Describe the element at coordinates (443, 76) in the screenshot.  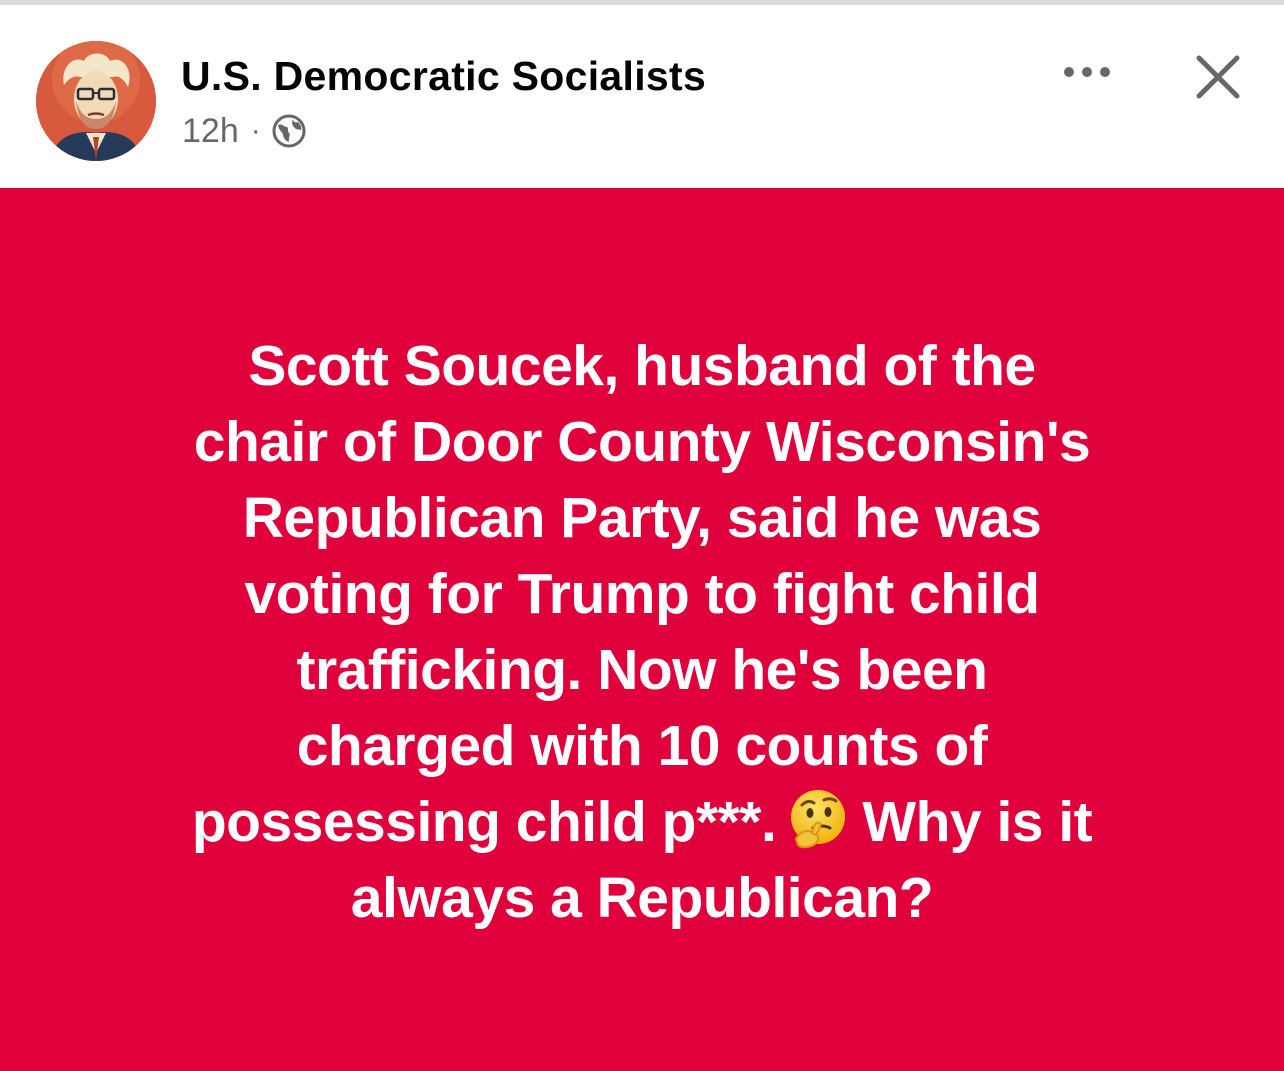
I see `page-name: U.S. Democratic Socialists` at that location.